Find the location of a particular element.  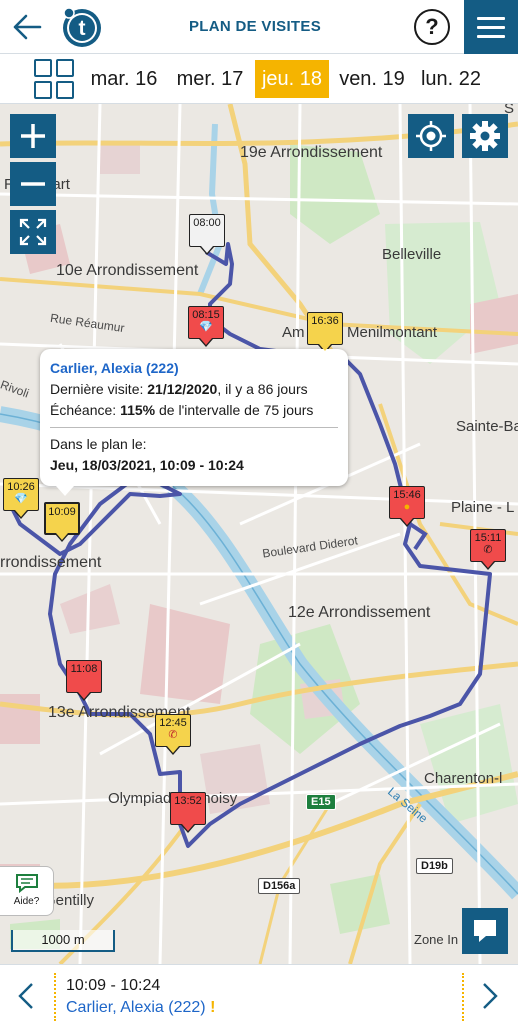

place-charenton: Charenton-l is located at coordinates (463, 778).